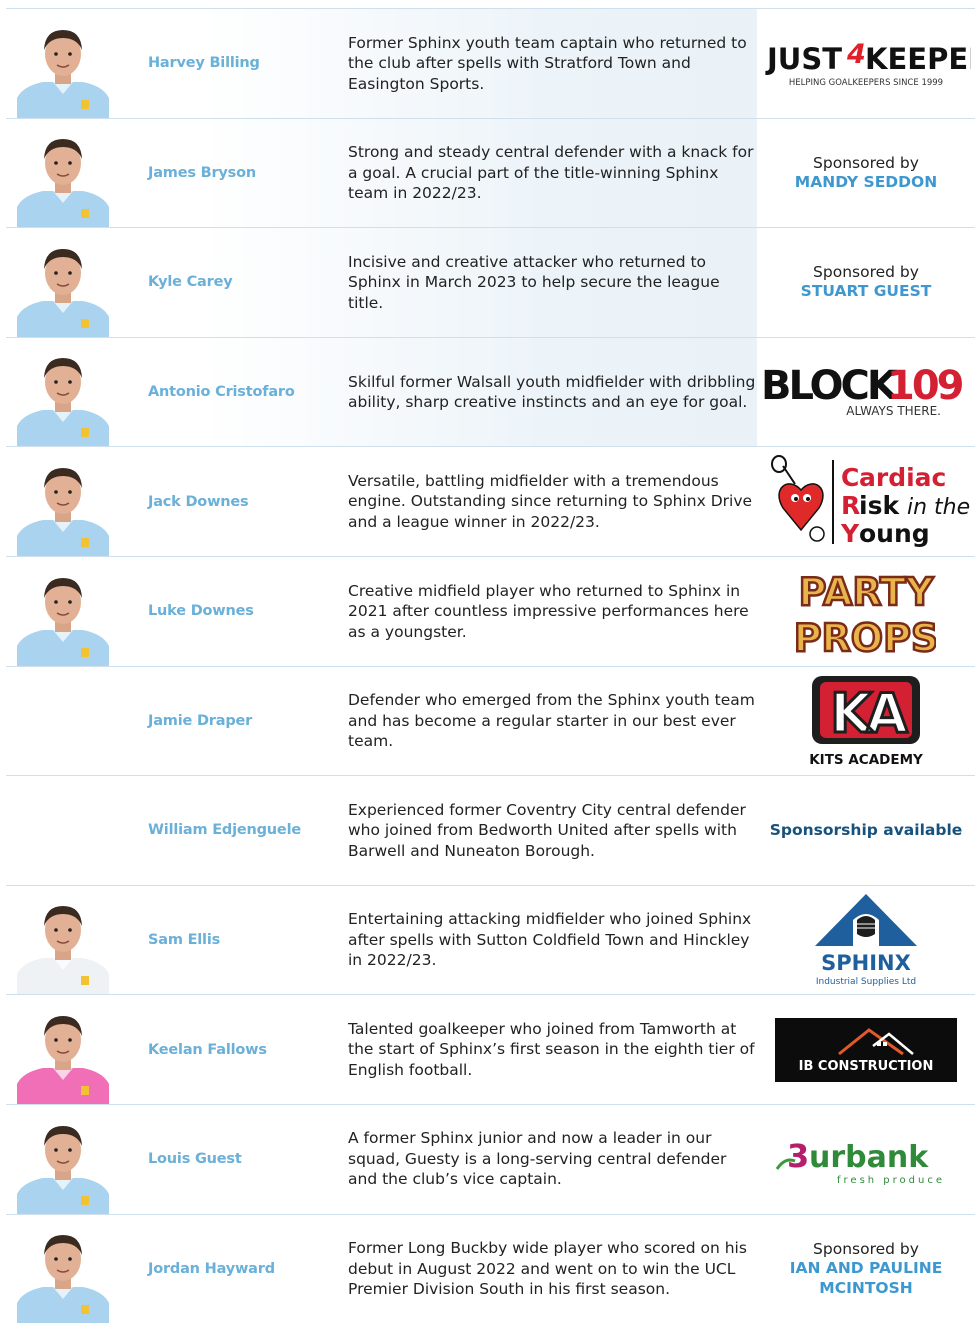 This screenshot has height=1323, width=975. What do you see at coordinates (798, 498) in the screenshot?
I see `heart-mascot-icon` at bounding box center [798, 498].